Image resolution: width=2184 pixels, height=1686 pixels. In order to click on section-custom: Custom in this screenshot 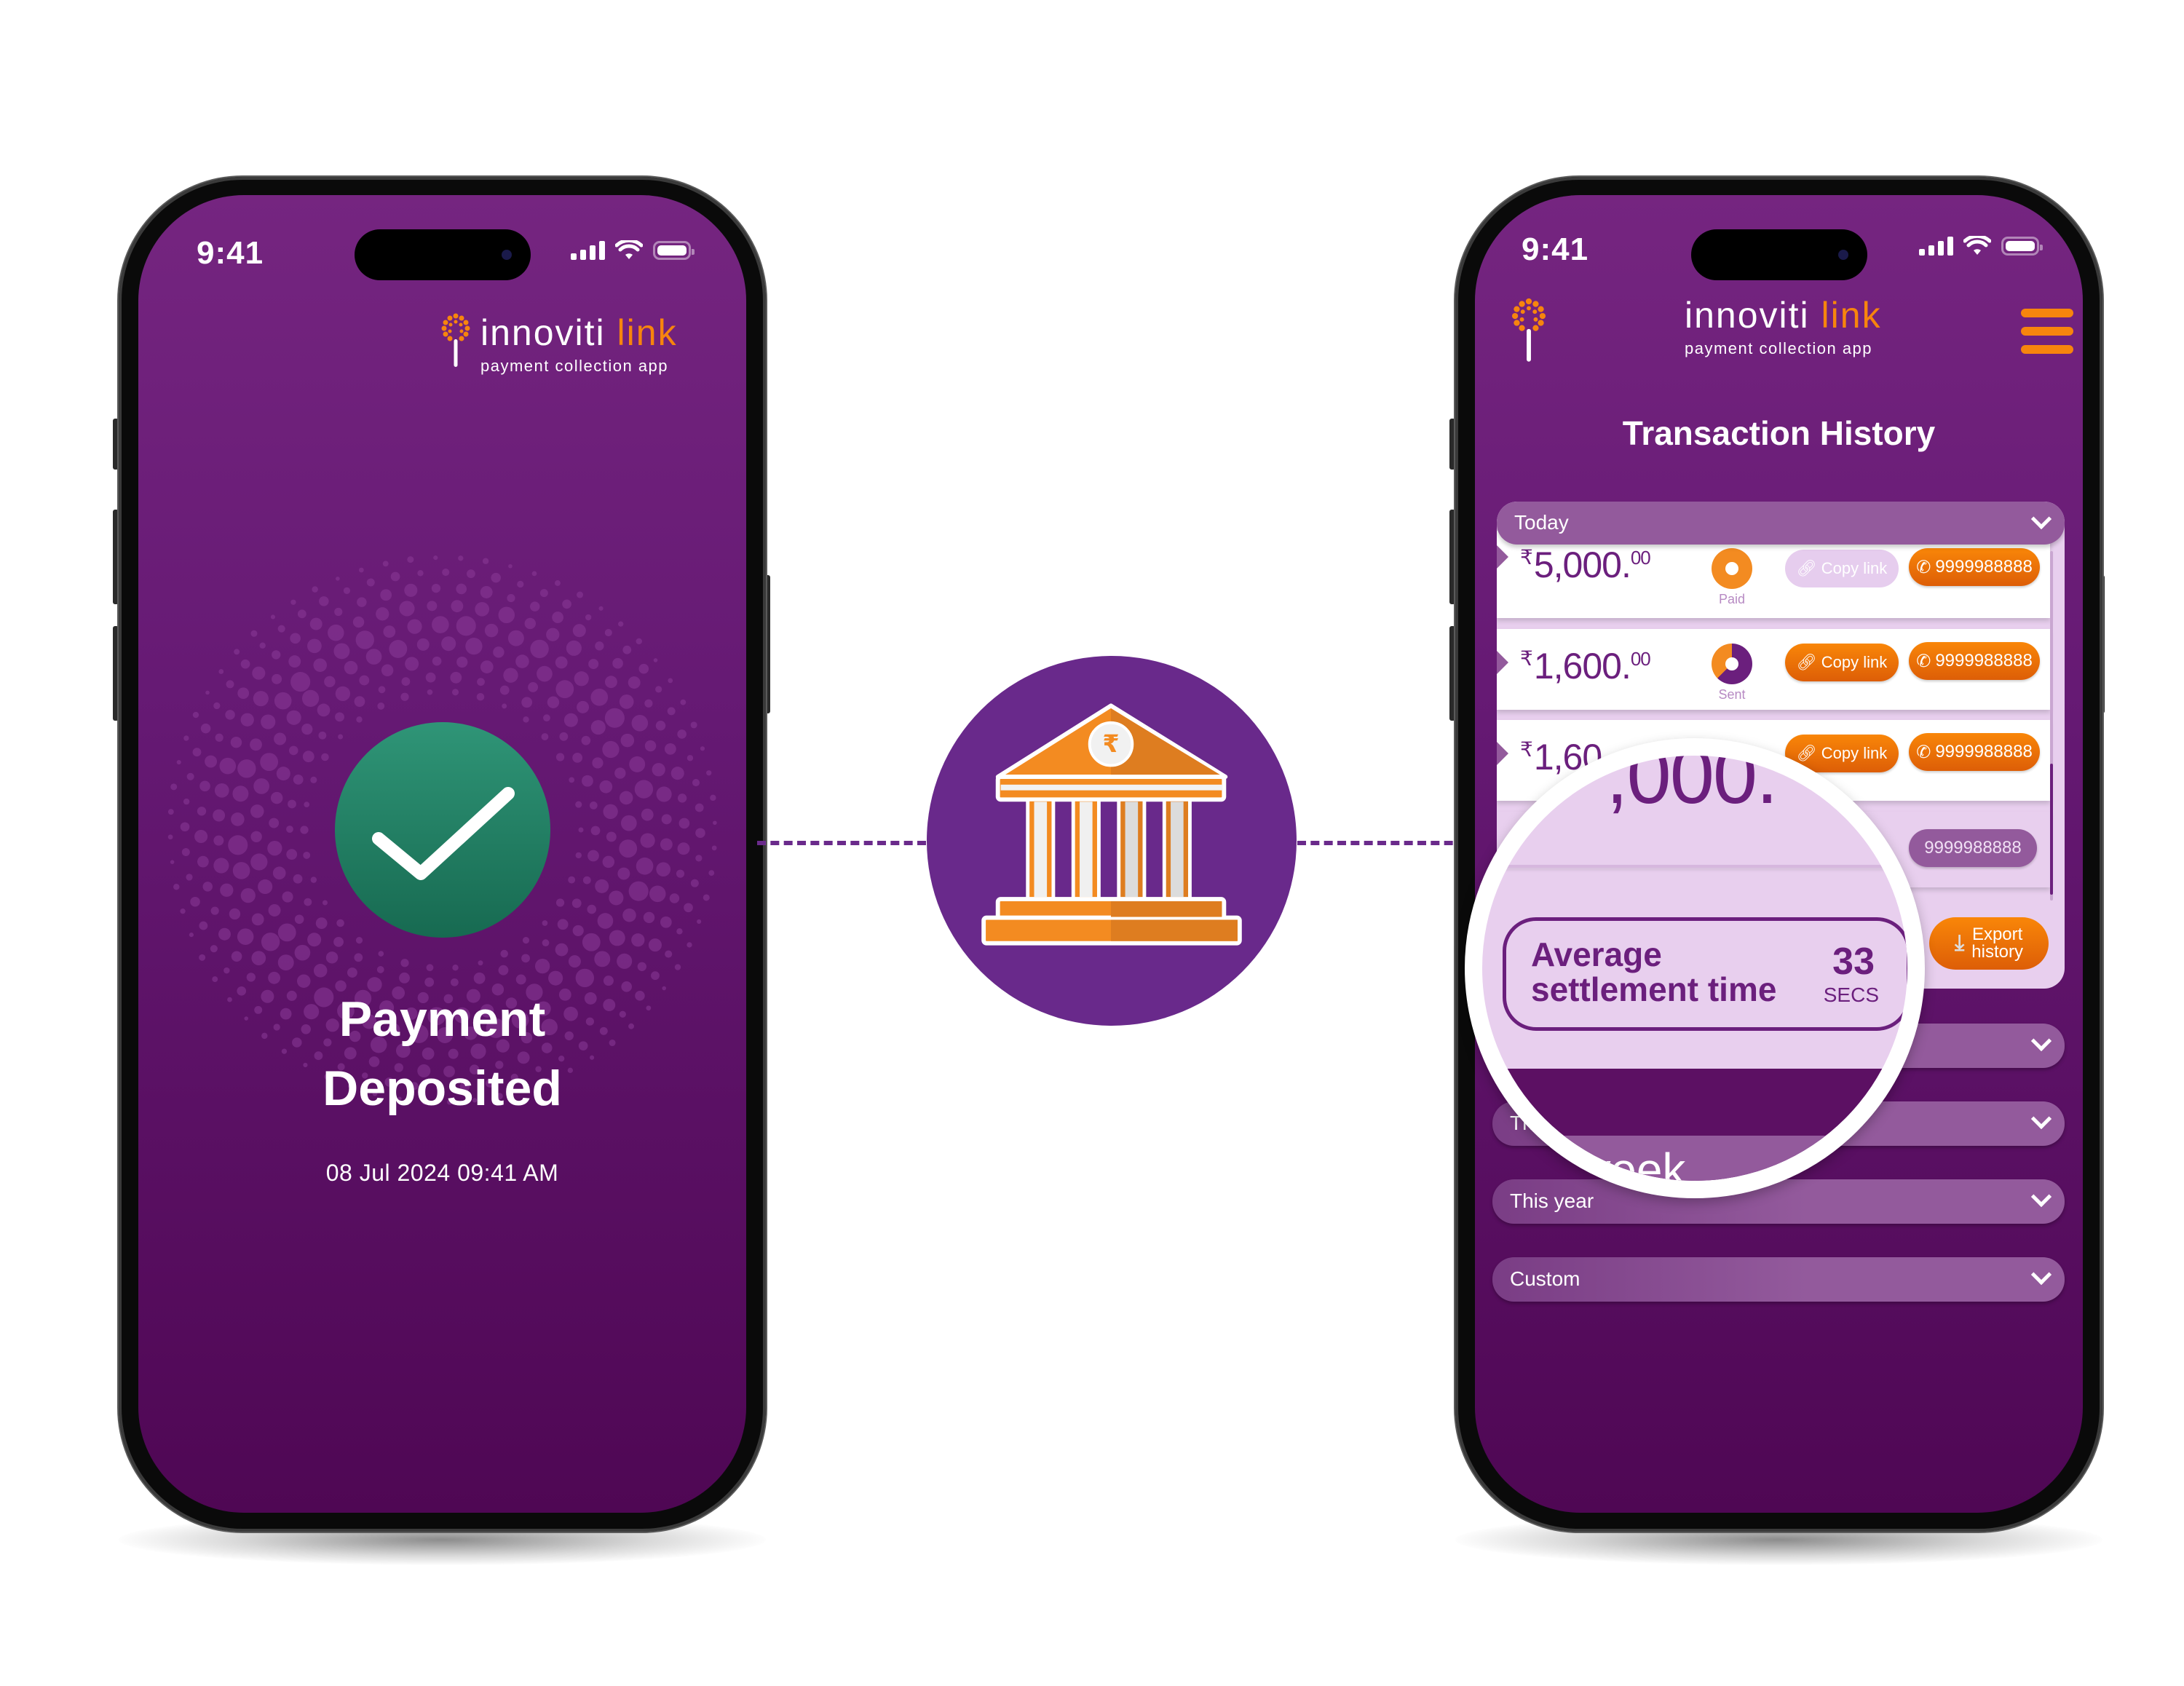, I will do `click(1778, 1280)`.